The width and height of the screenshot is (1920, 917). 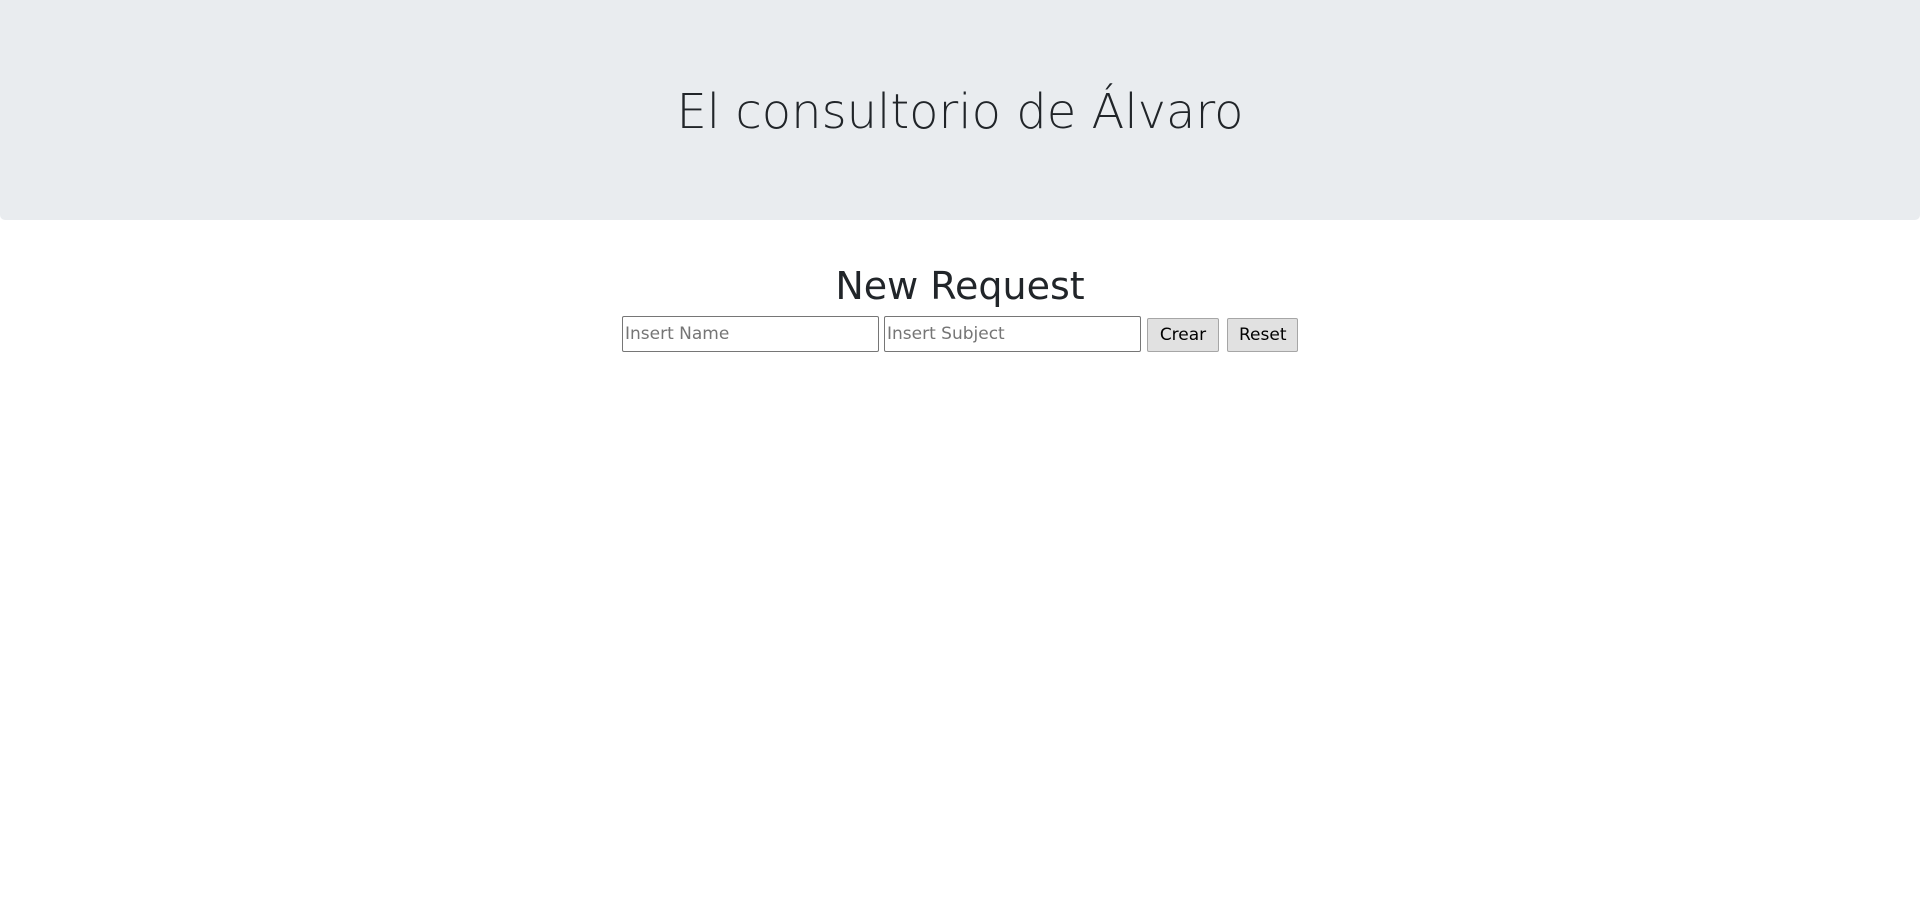 I want to click on new-request-heading: New Request, so click(x=960, y=286).